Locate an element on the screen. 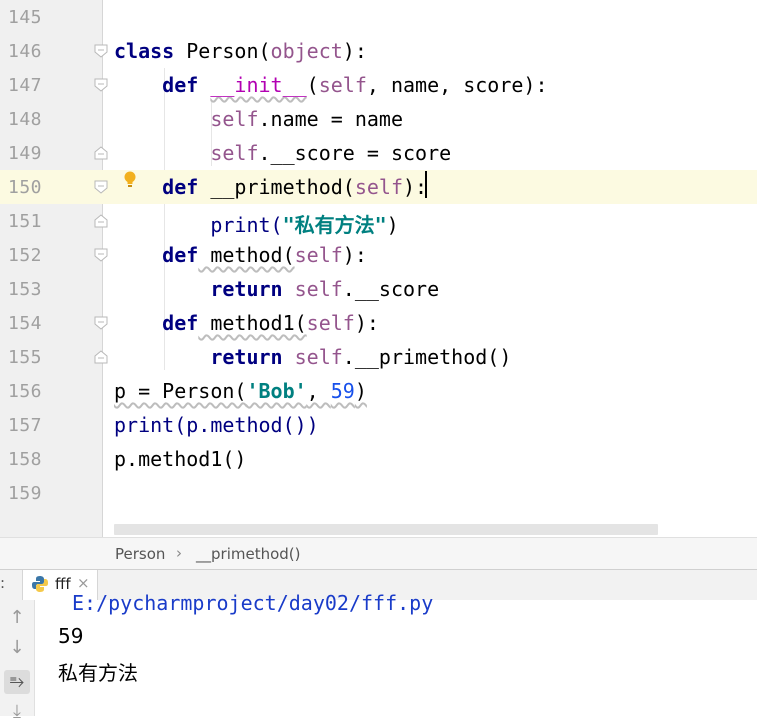  code-text: return self.__primethod() is located at coordinates (361, 357).